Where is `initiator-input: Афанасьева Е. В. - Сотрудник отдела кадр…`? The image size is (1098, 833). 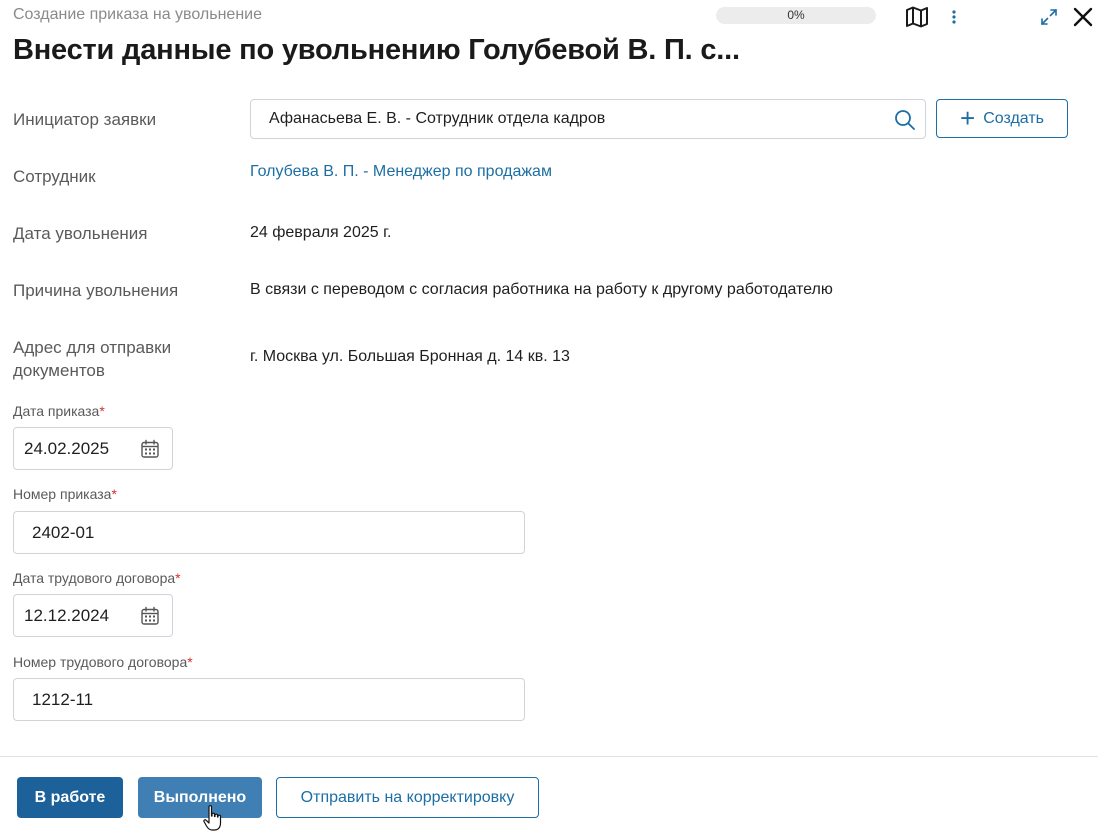 initiator-input: Афанасьева Е. В. - Сотрудник отдела кадр… is located at coordinates (588, 119).